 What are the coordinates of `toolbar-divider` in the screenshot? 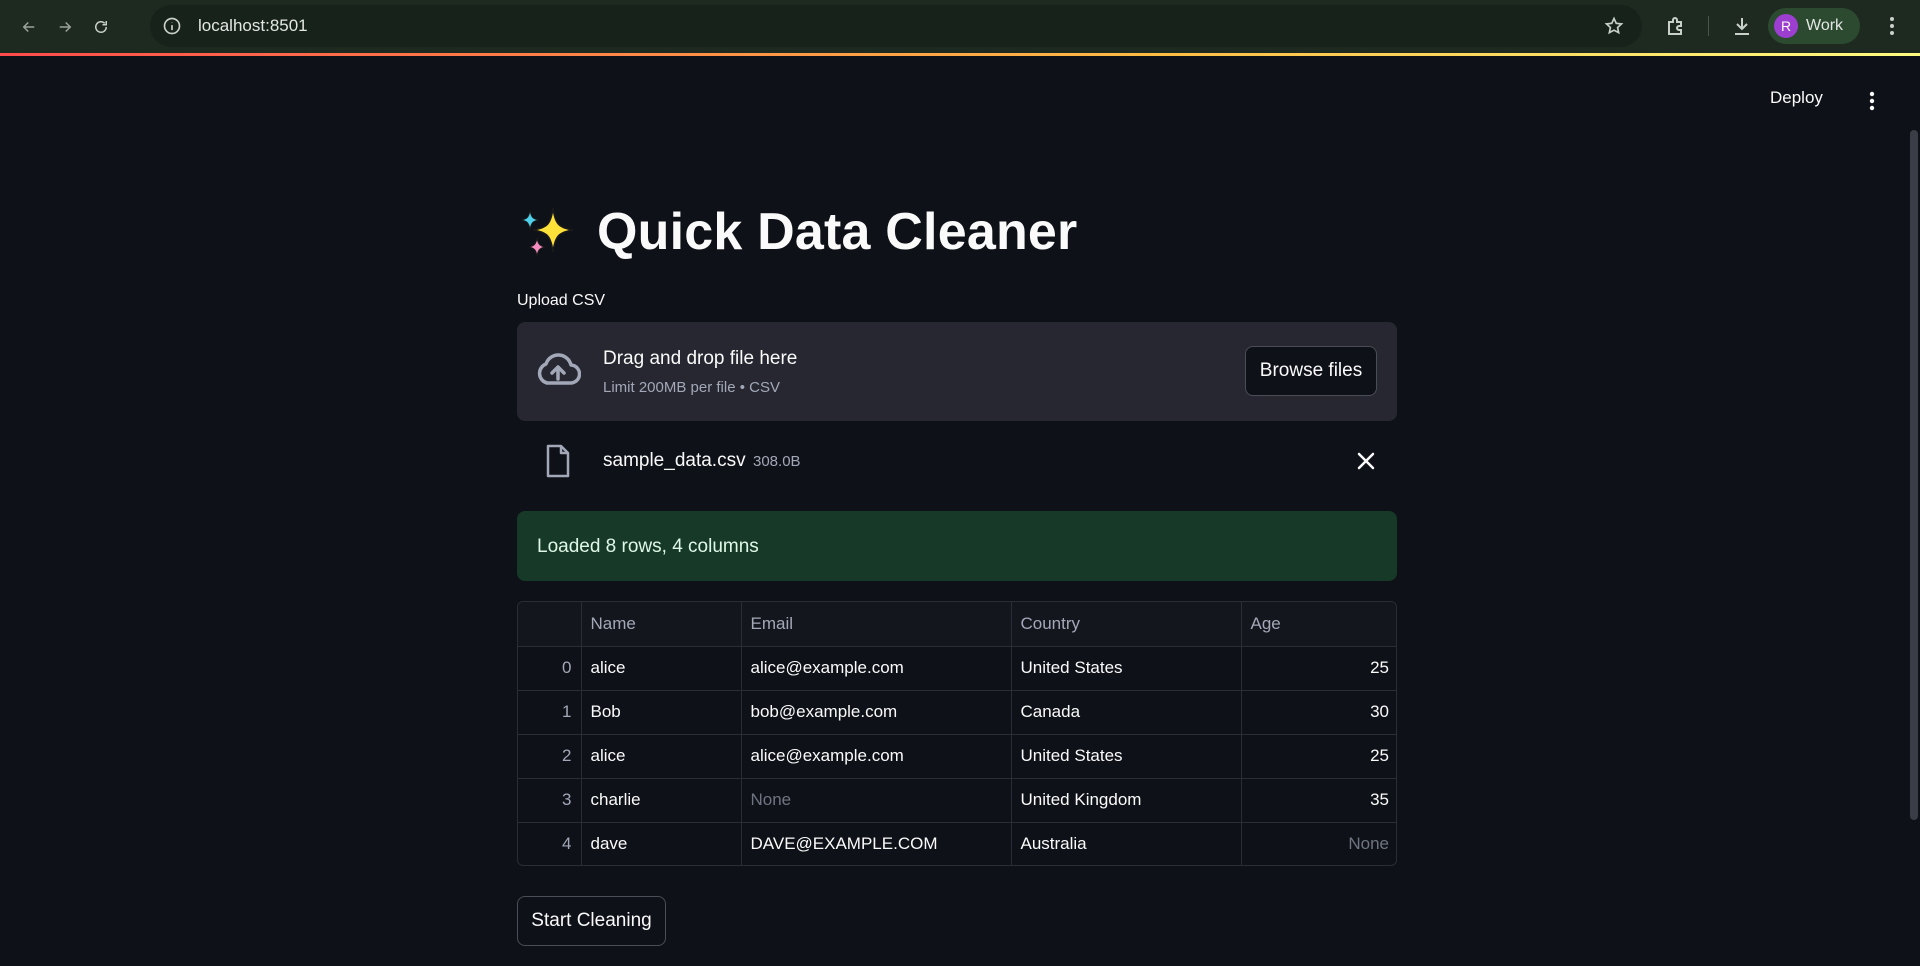 It's located at (1708, 26).